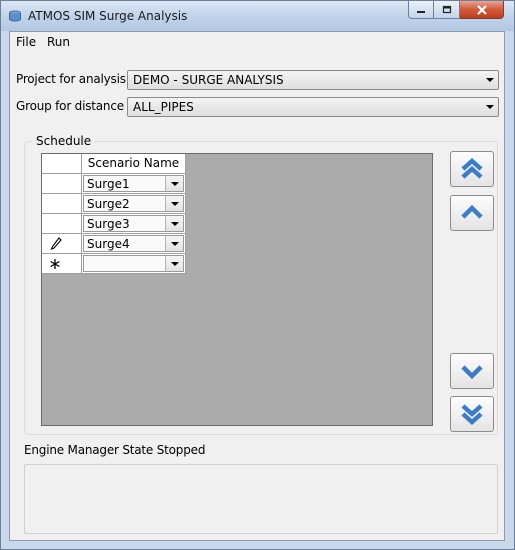  Describe the element at coordinates (115, 450) in the screenshot. I see `engine-status-text: Engine Manager State Stopped` at that location.